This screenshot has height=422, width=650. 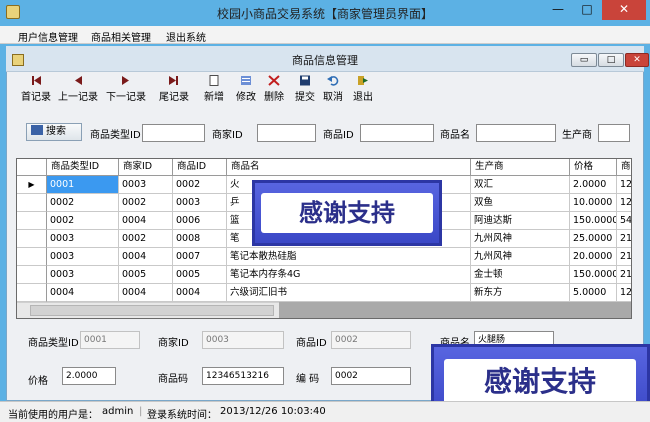 I want to click on toolbar-button-exit: 退出, so click(x=363, y=90).